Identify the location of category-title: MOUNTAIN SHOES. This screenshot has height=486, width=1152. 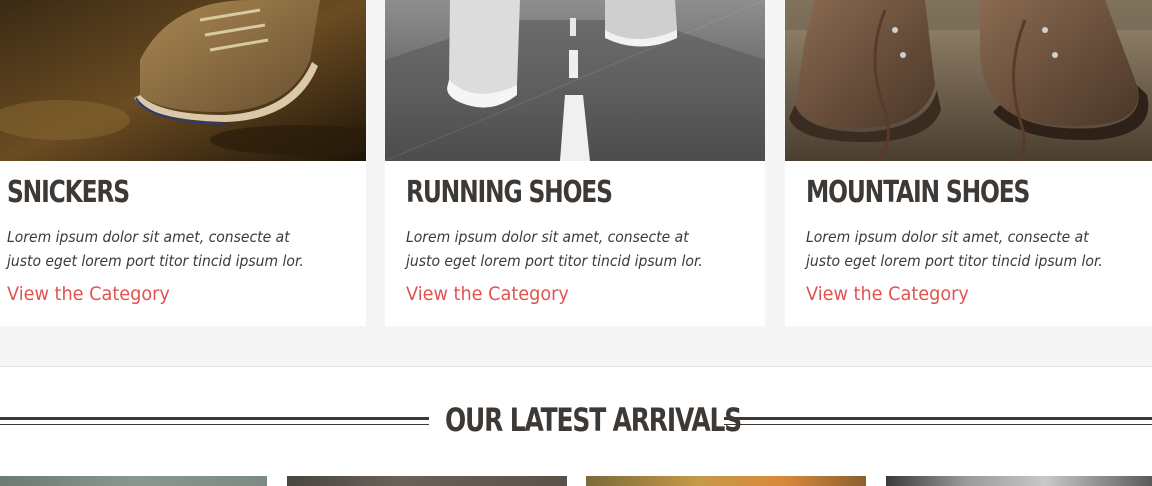
(918, 192).